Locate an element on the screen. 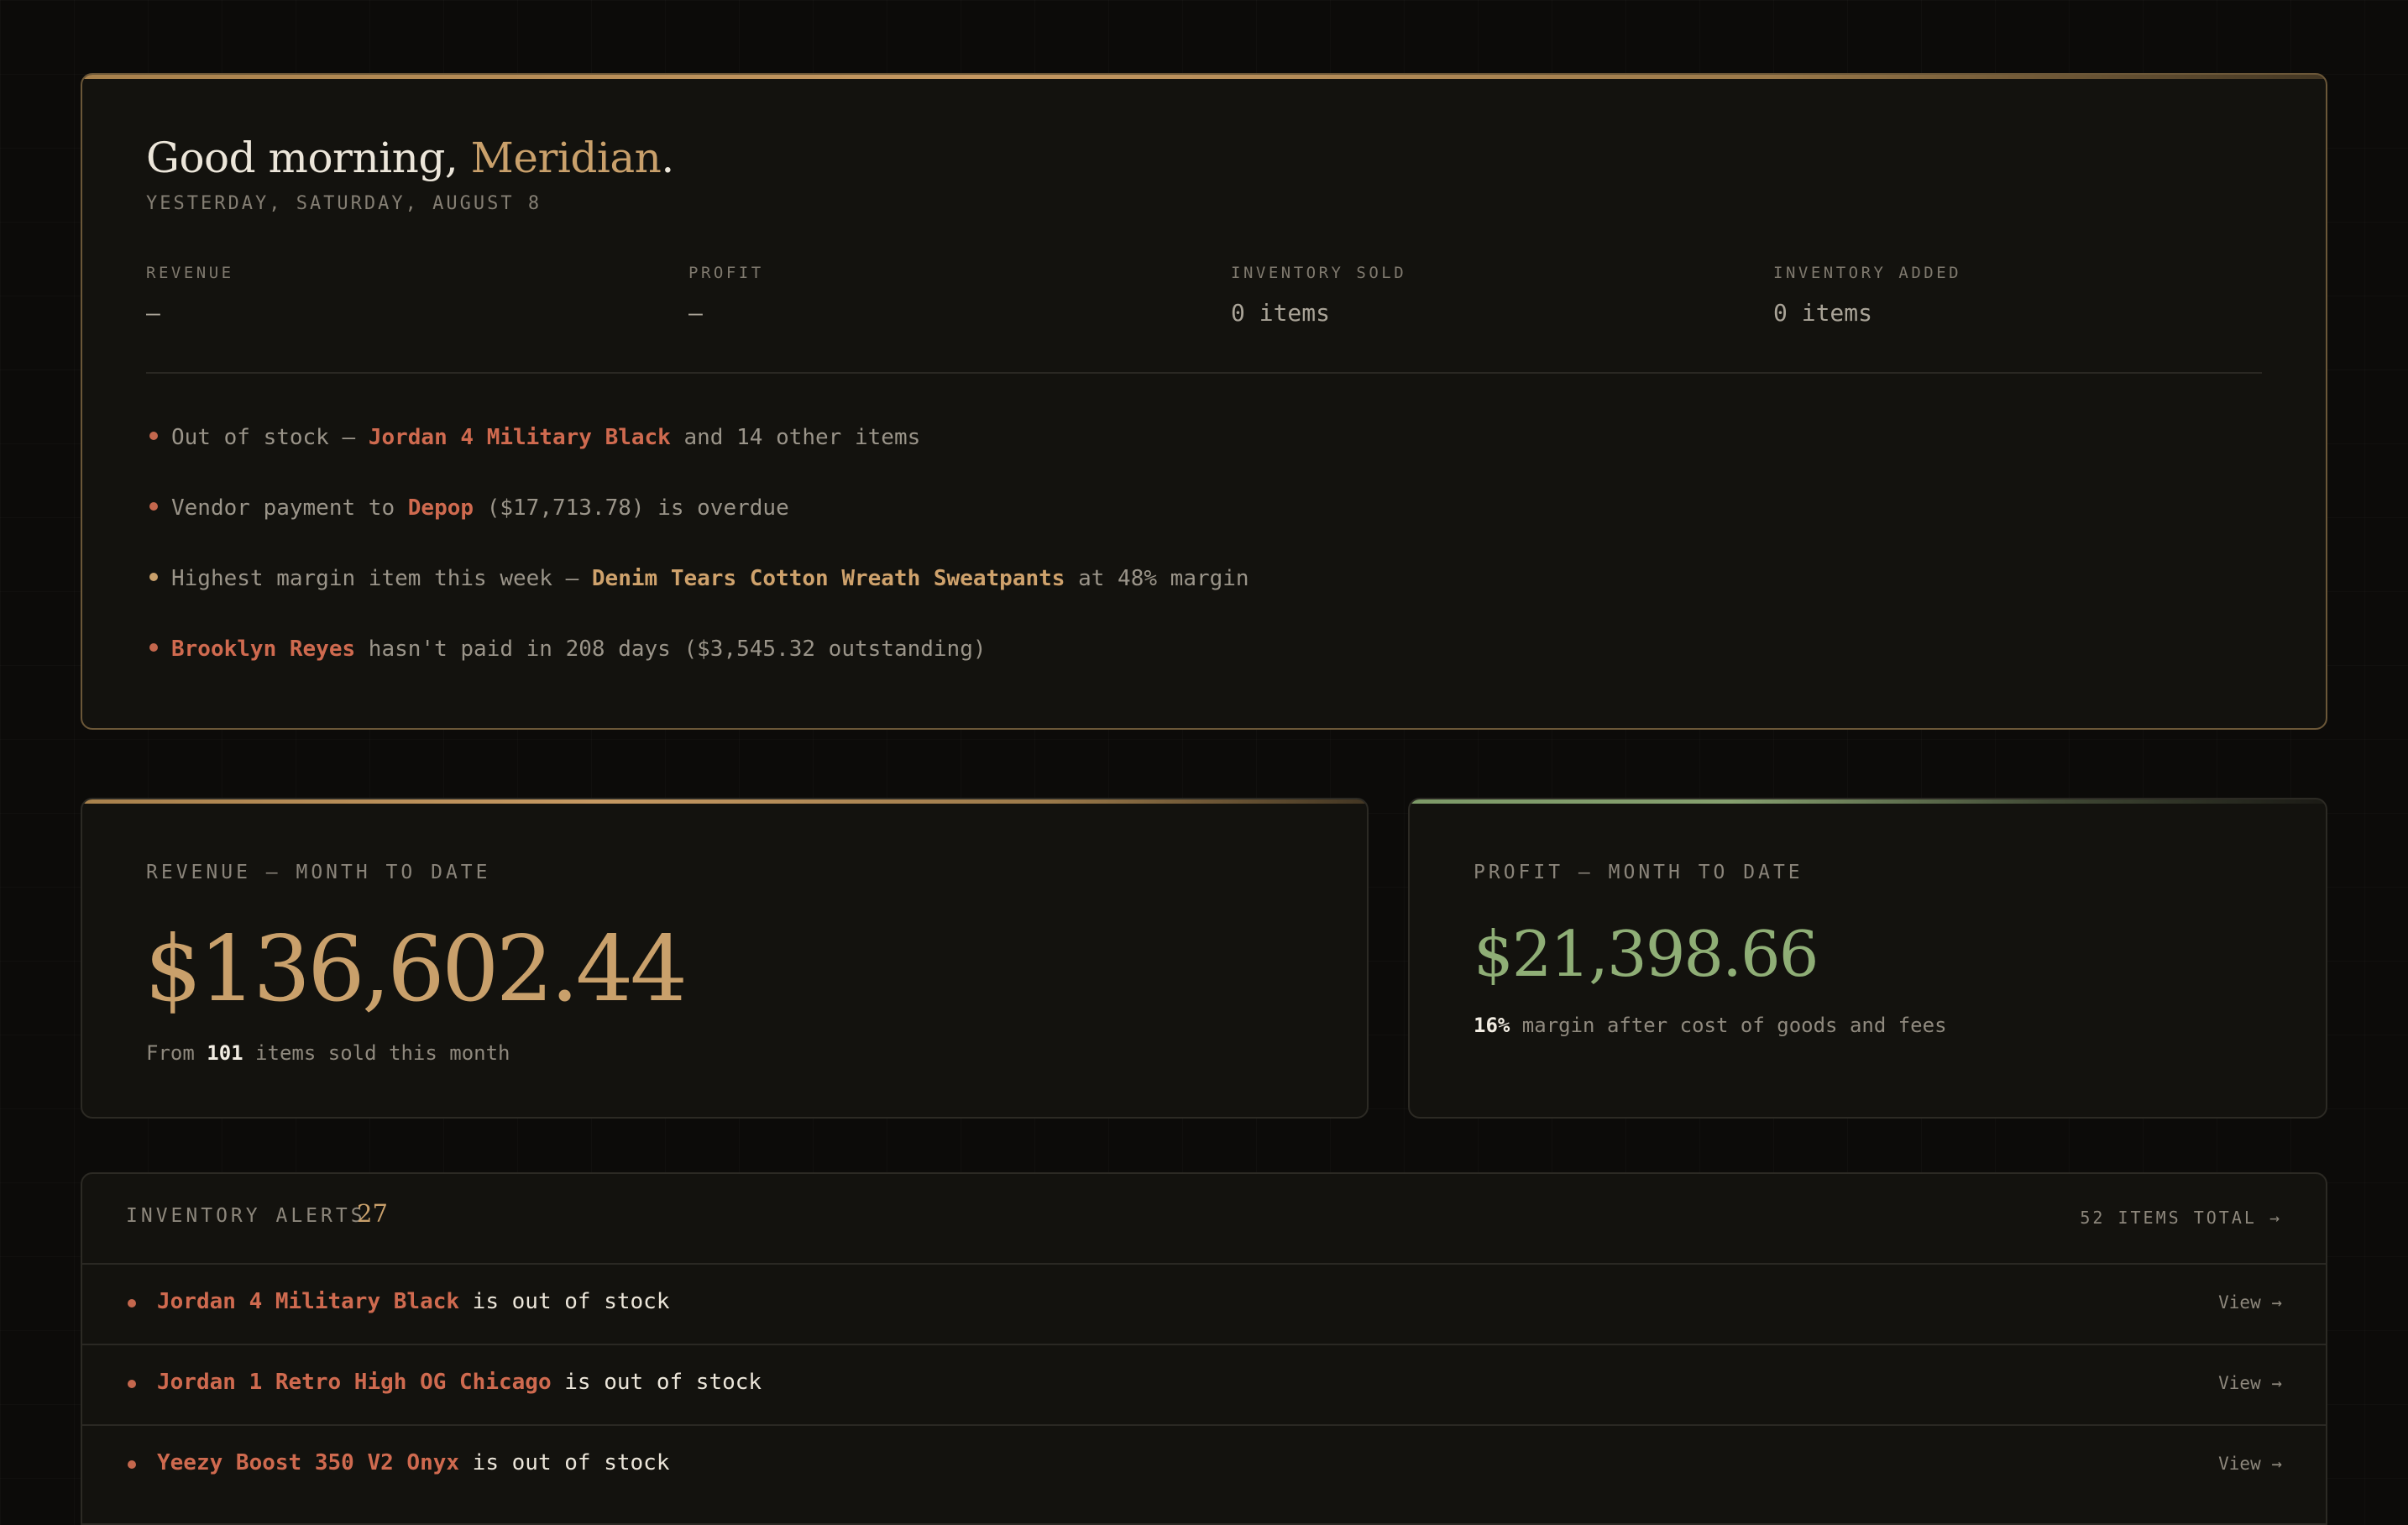 This screenshot has height=1525, width=2408. stat-inventory-added: INVENTORY ADDED 0 items is located at coordinates (1867, 295).